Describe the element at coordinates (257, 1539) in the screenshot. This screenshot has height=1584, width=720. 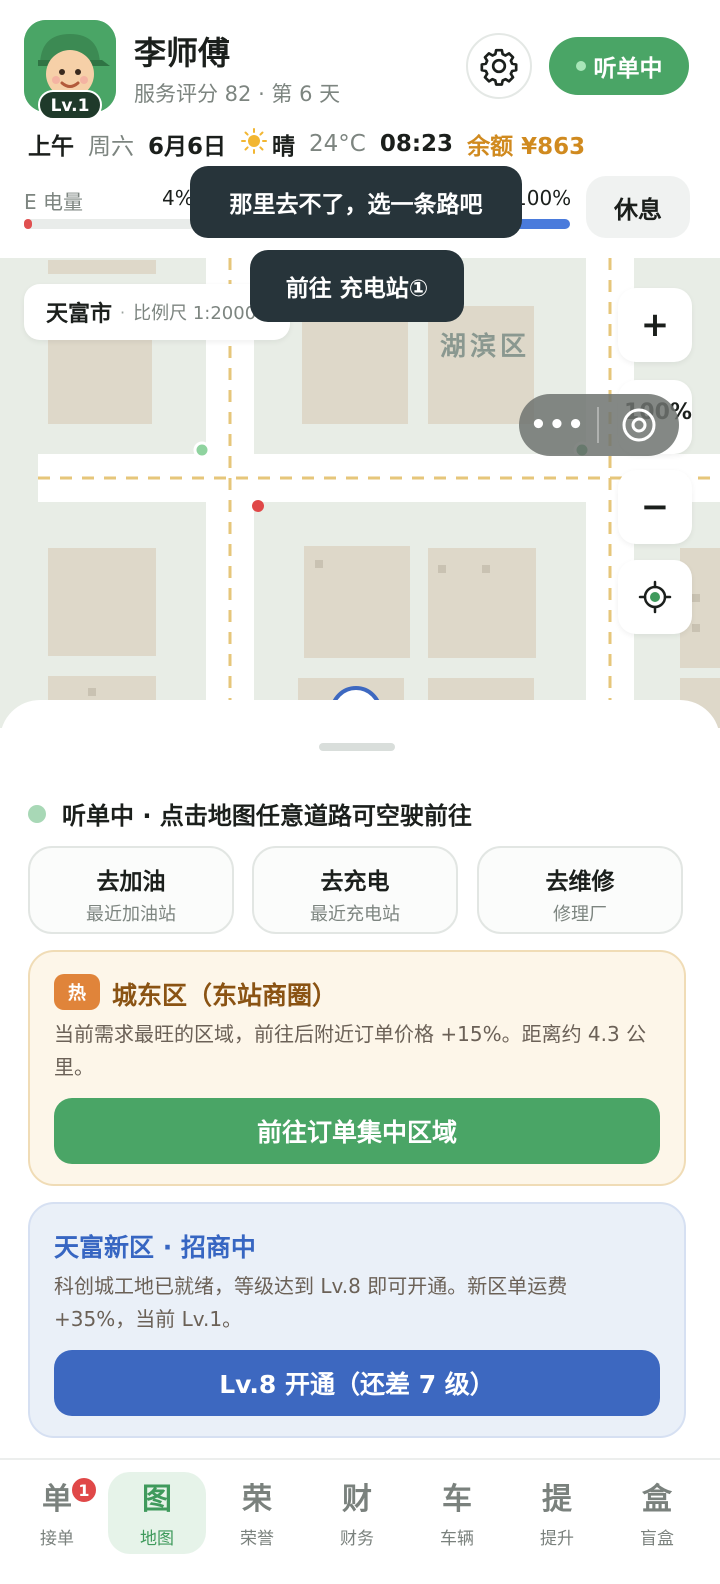
I see `tab-label: 荣誉` at that location.